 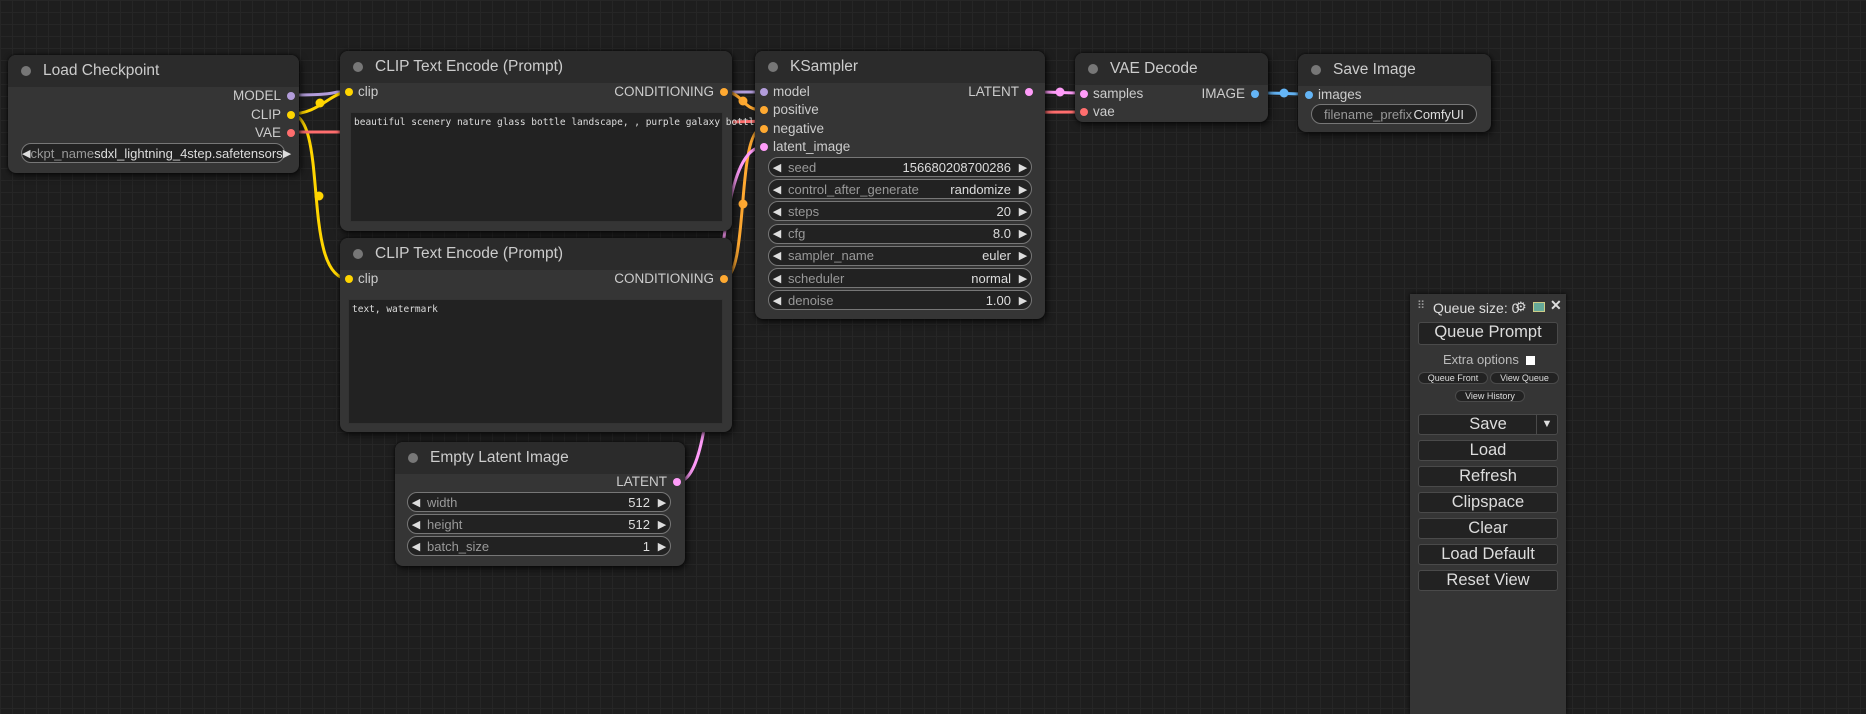 What do you see at coordinates (1230, 94) in the screenshot?
I see `output-image: IMAGE` at bounding box center [1230, 94].